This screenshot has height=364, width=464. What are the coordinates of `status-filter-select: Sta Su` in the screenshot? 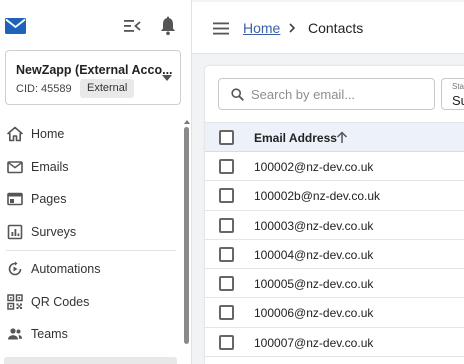 It's located at (452, 94).